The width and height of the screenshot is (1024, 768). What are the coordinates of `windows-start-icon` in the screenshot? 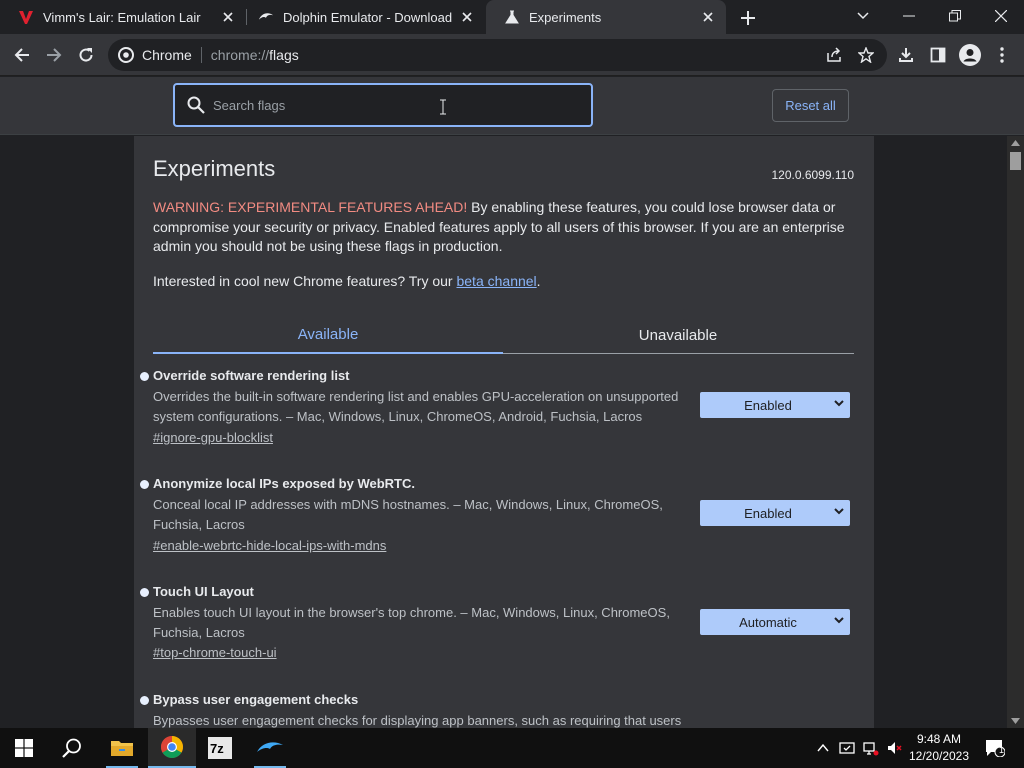 It's located at (24, 748).